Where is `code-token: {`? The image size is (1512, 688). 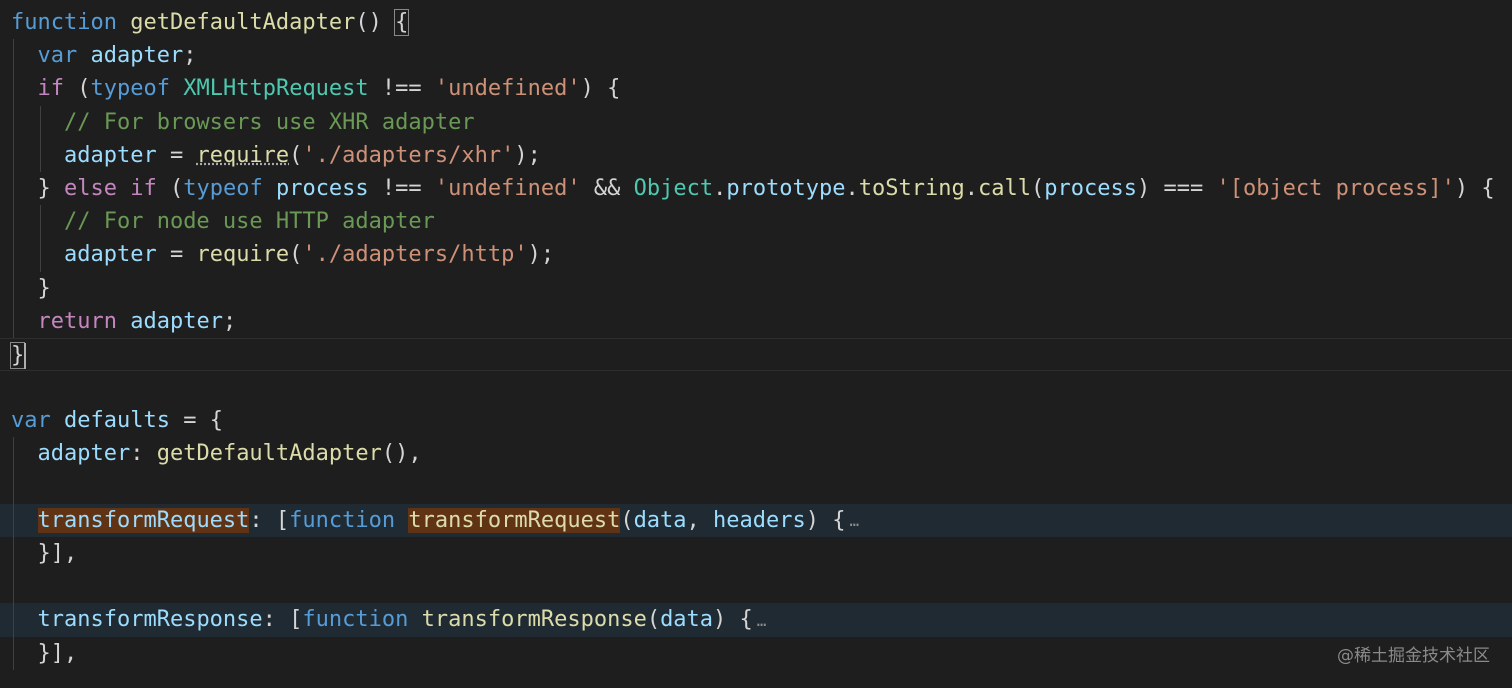
code-token: { is located at coordinates (402, 22).